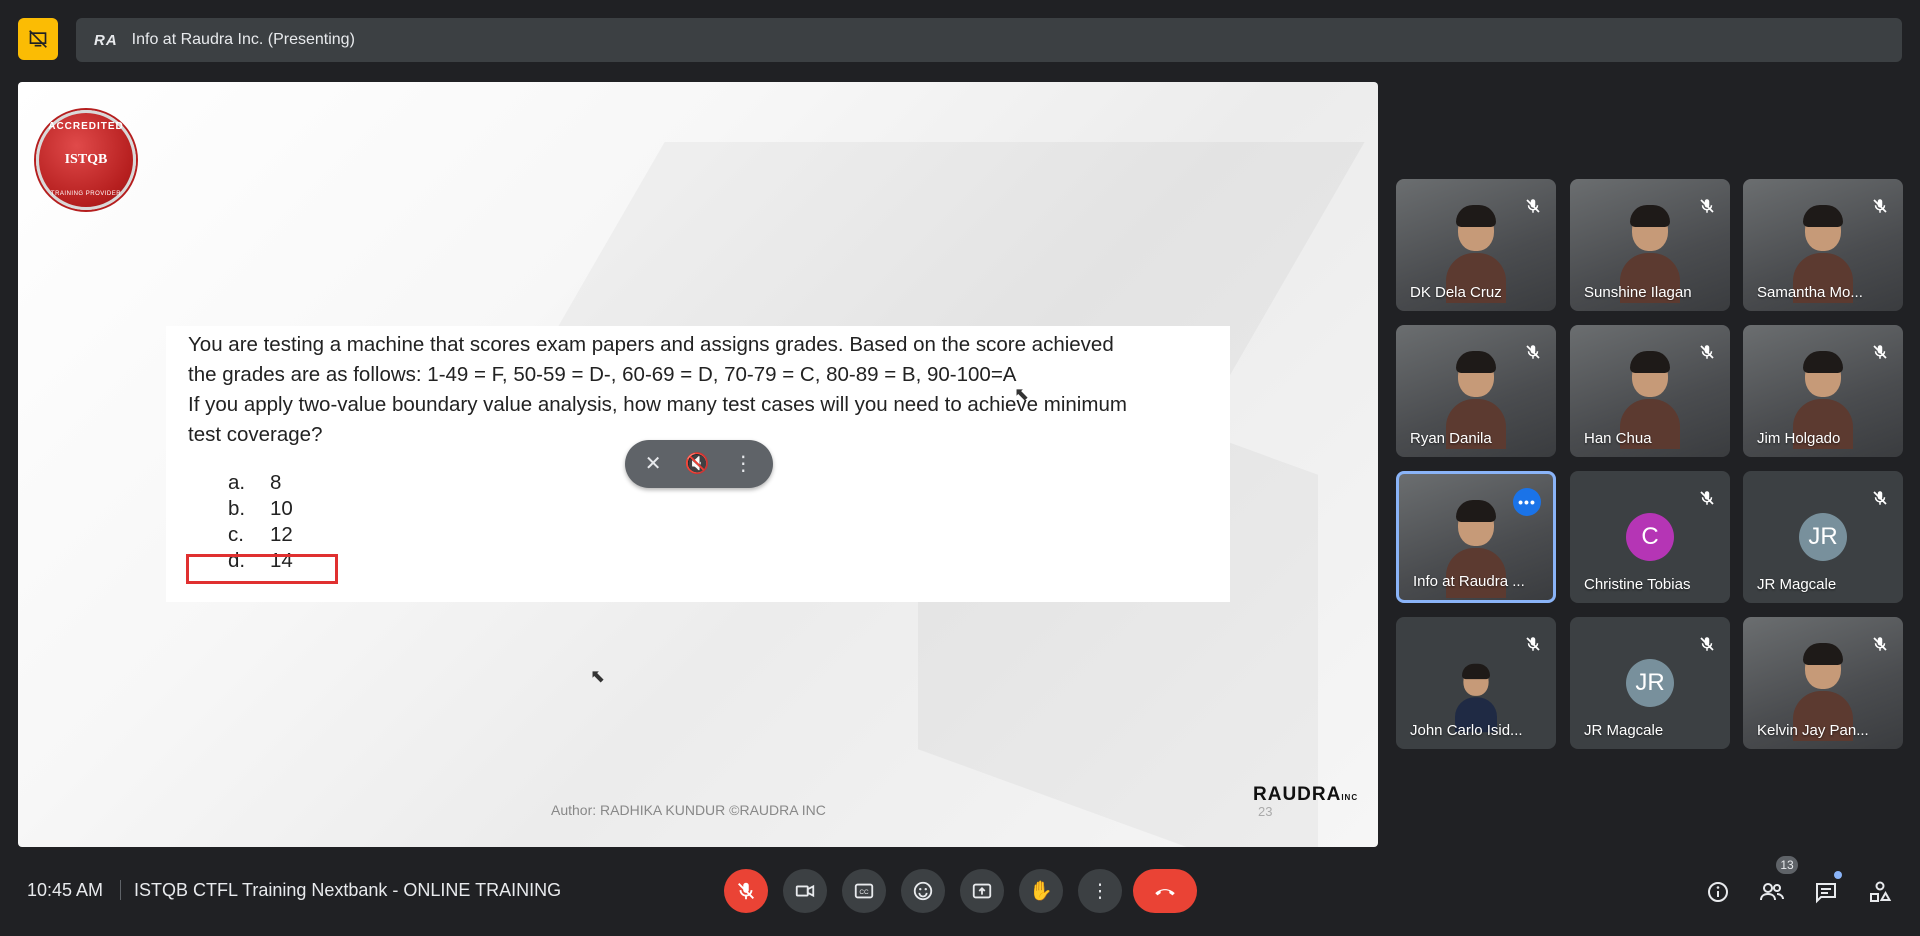  Describe the element at coordinates (1637, 584) in the screenshot. I see `participant-name: Christine Tobias` at that location.